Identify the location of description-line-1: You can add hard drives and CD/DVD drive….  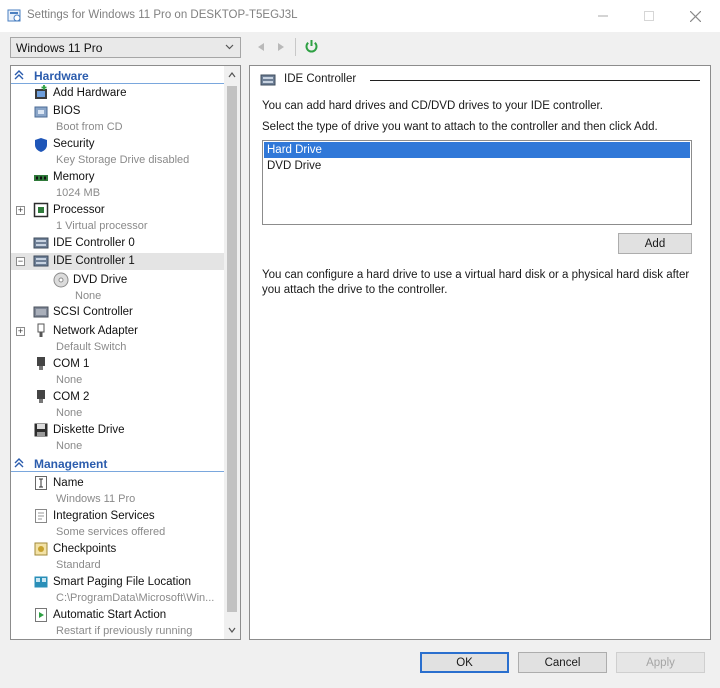
(432, 106).